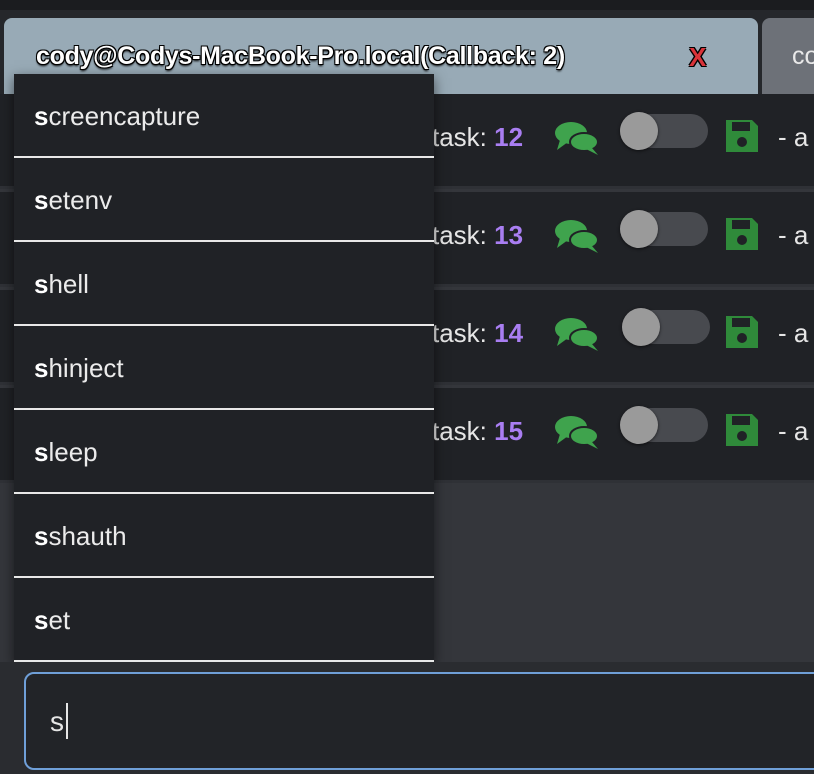 Image resolution: width=814 pixels, height=774 pixels. What do you see at coordinates (224, 452) in the screenshot?
I see `autocomplete-item-sleep: sleep` at bounding box center [224, 452].